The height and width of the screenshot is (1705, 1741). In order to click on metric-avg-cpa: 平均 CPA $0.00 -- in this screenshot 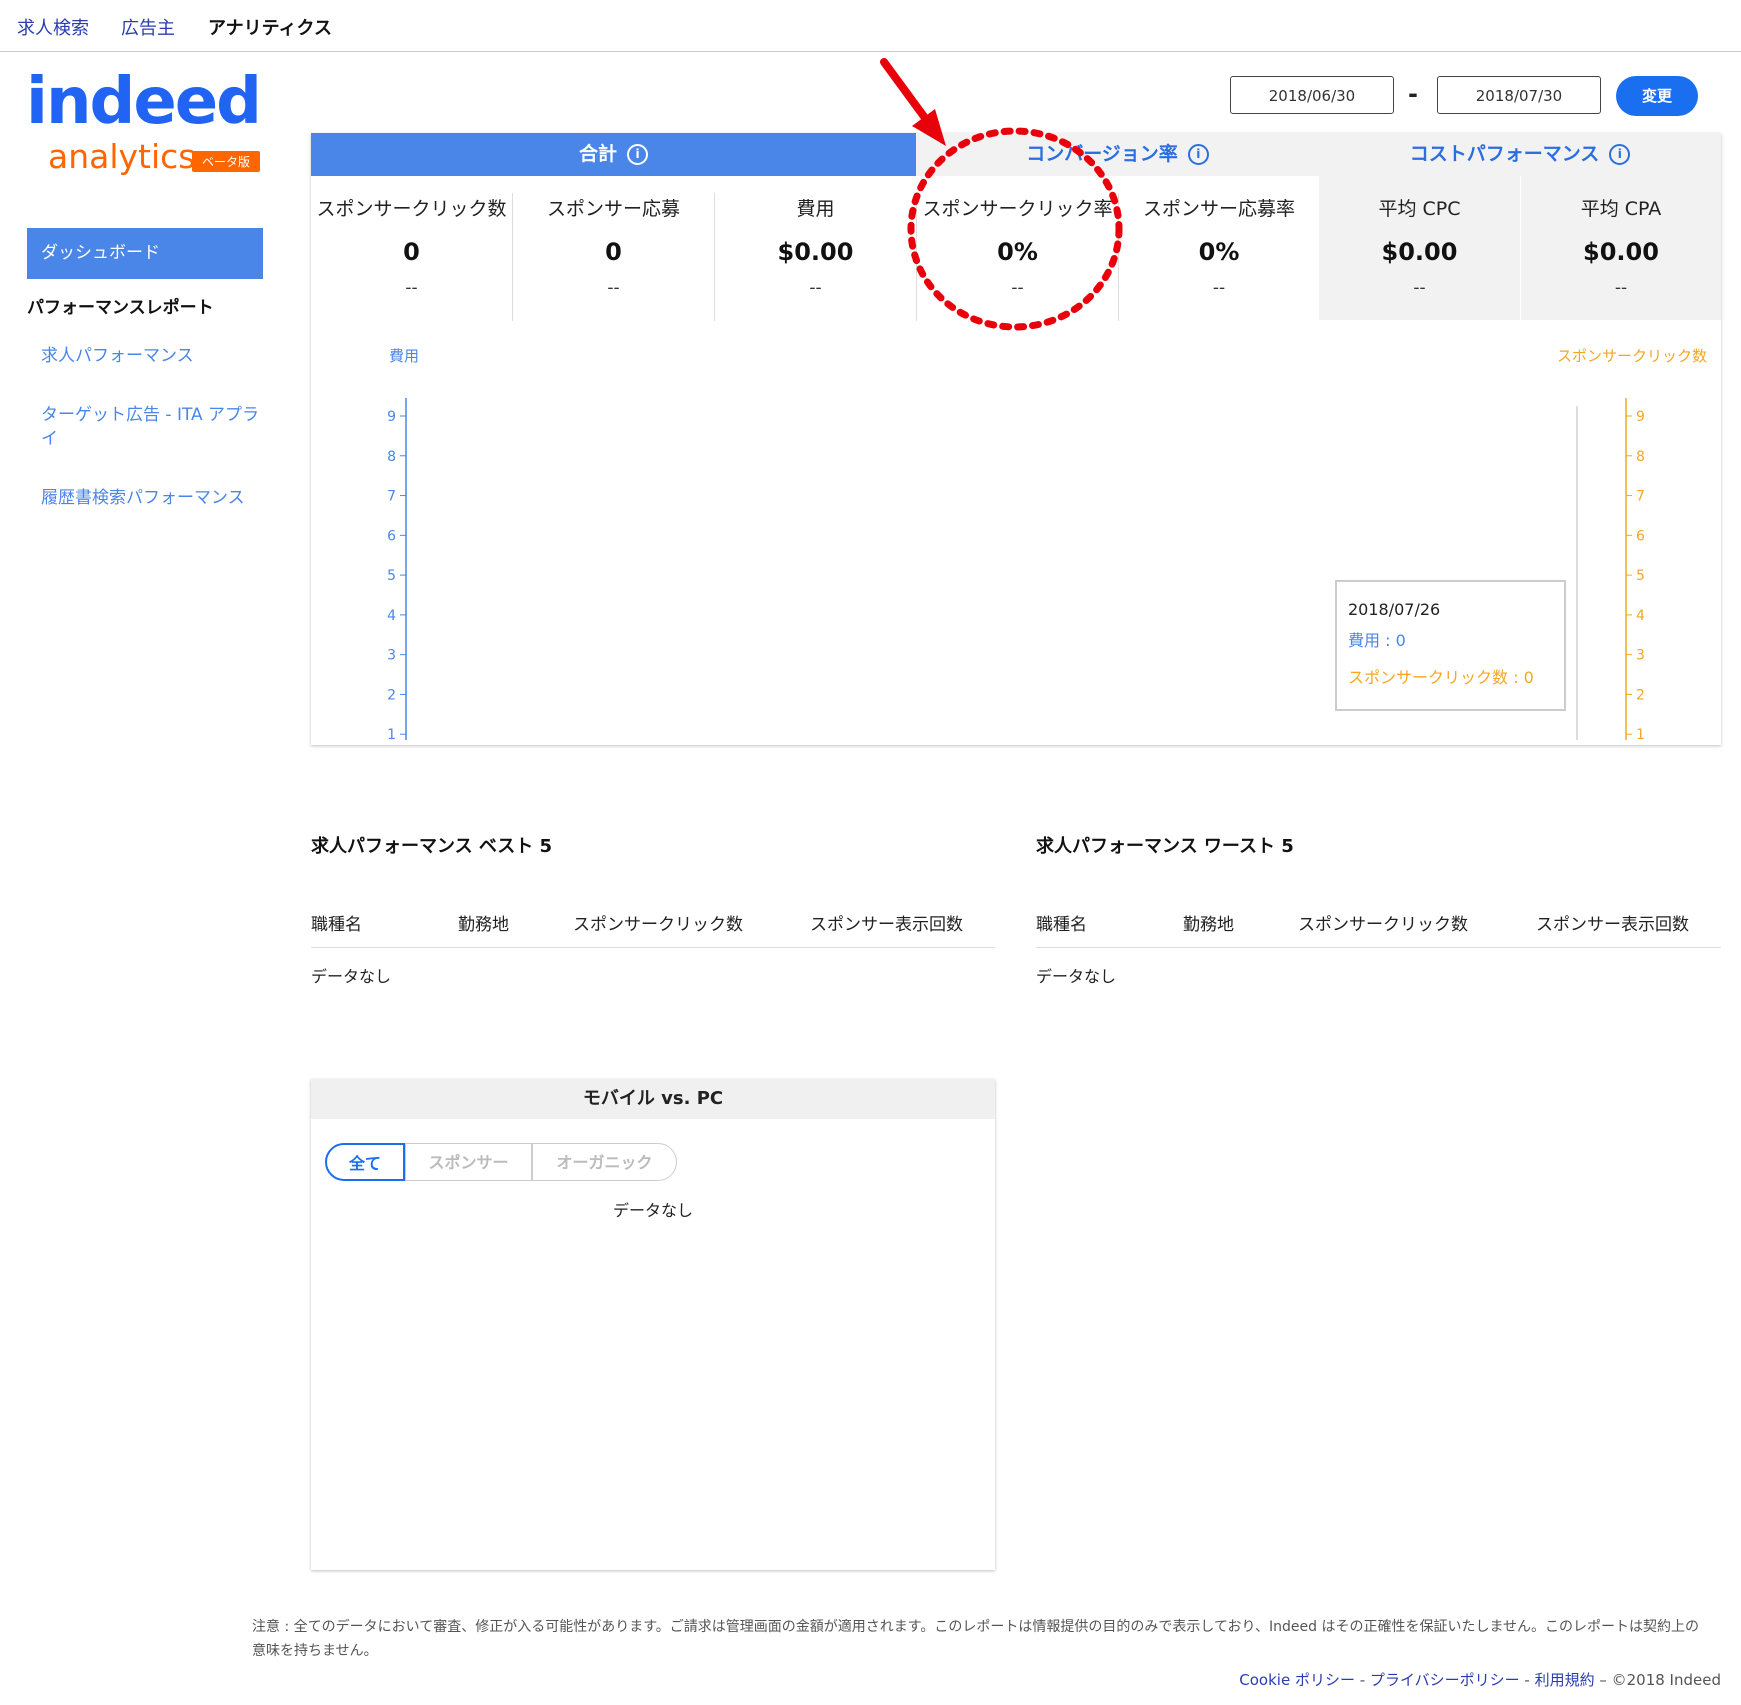, I will do `click(1621, 248)`.